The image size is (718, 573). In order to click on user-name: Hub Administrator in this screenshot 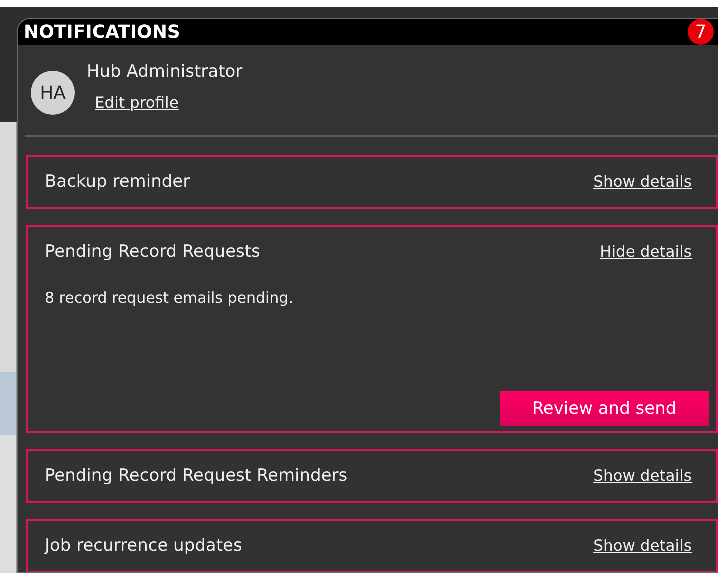, I will do `click(165, 72)`.